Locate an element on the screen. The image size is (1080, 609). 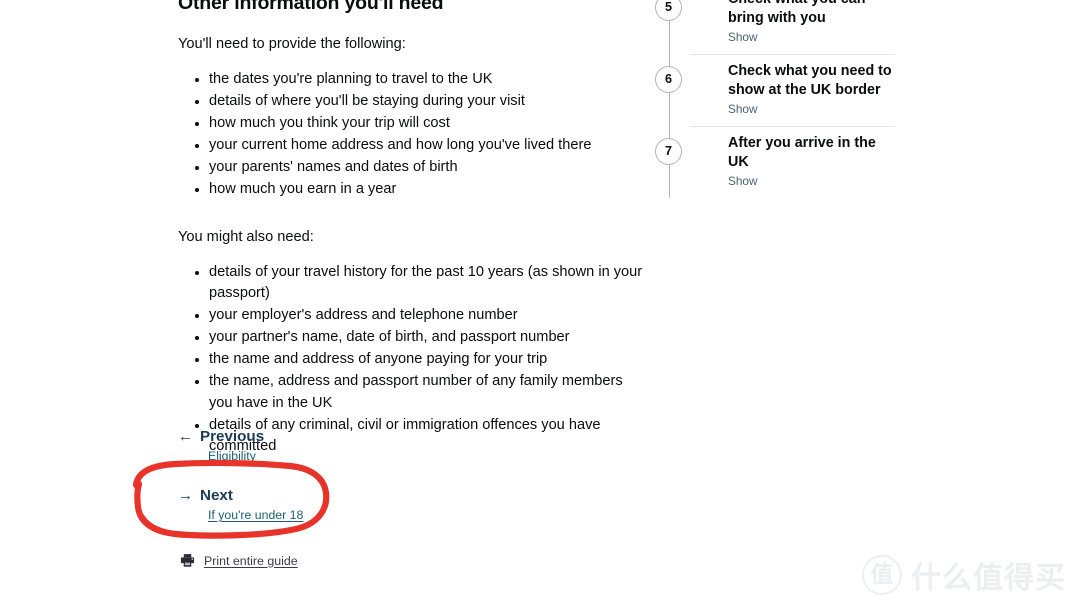
pagination-next-link: If you're under 18 is located at coordinates (255, 515).